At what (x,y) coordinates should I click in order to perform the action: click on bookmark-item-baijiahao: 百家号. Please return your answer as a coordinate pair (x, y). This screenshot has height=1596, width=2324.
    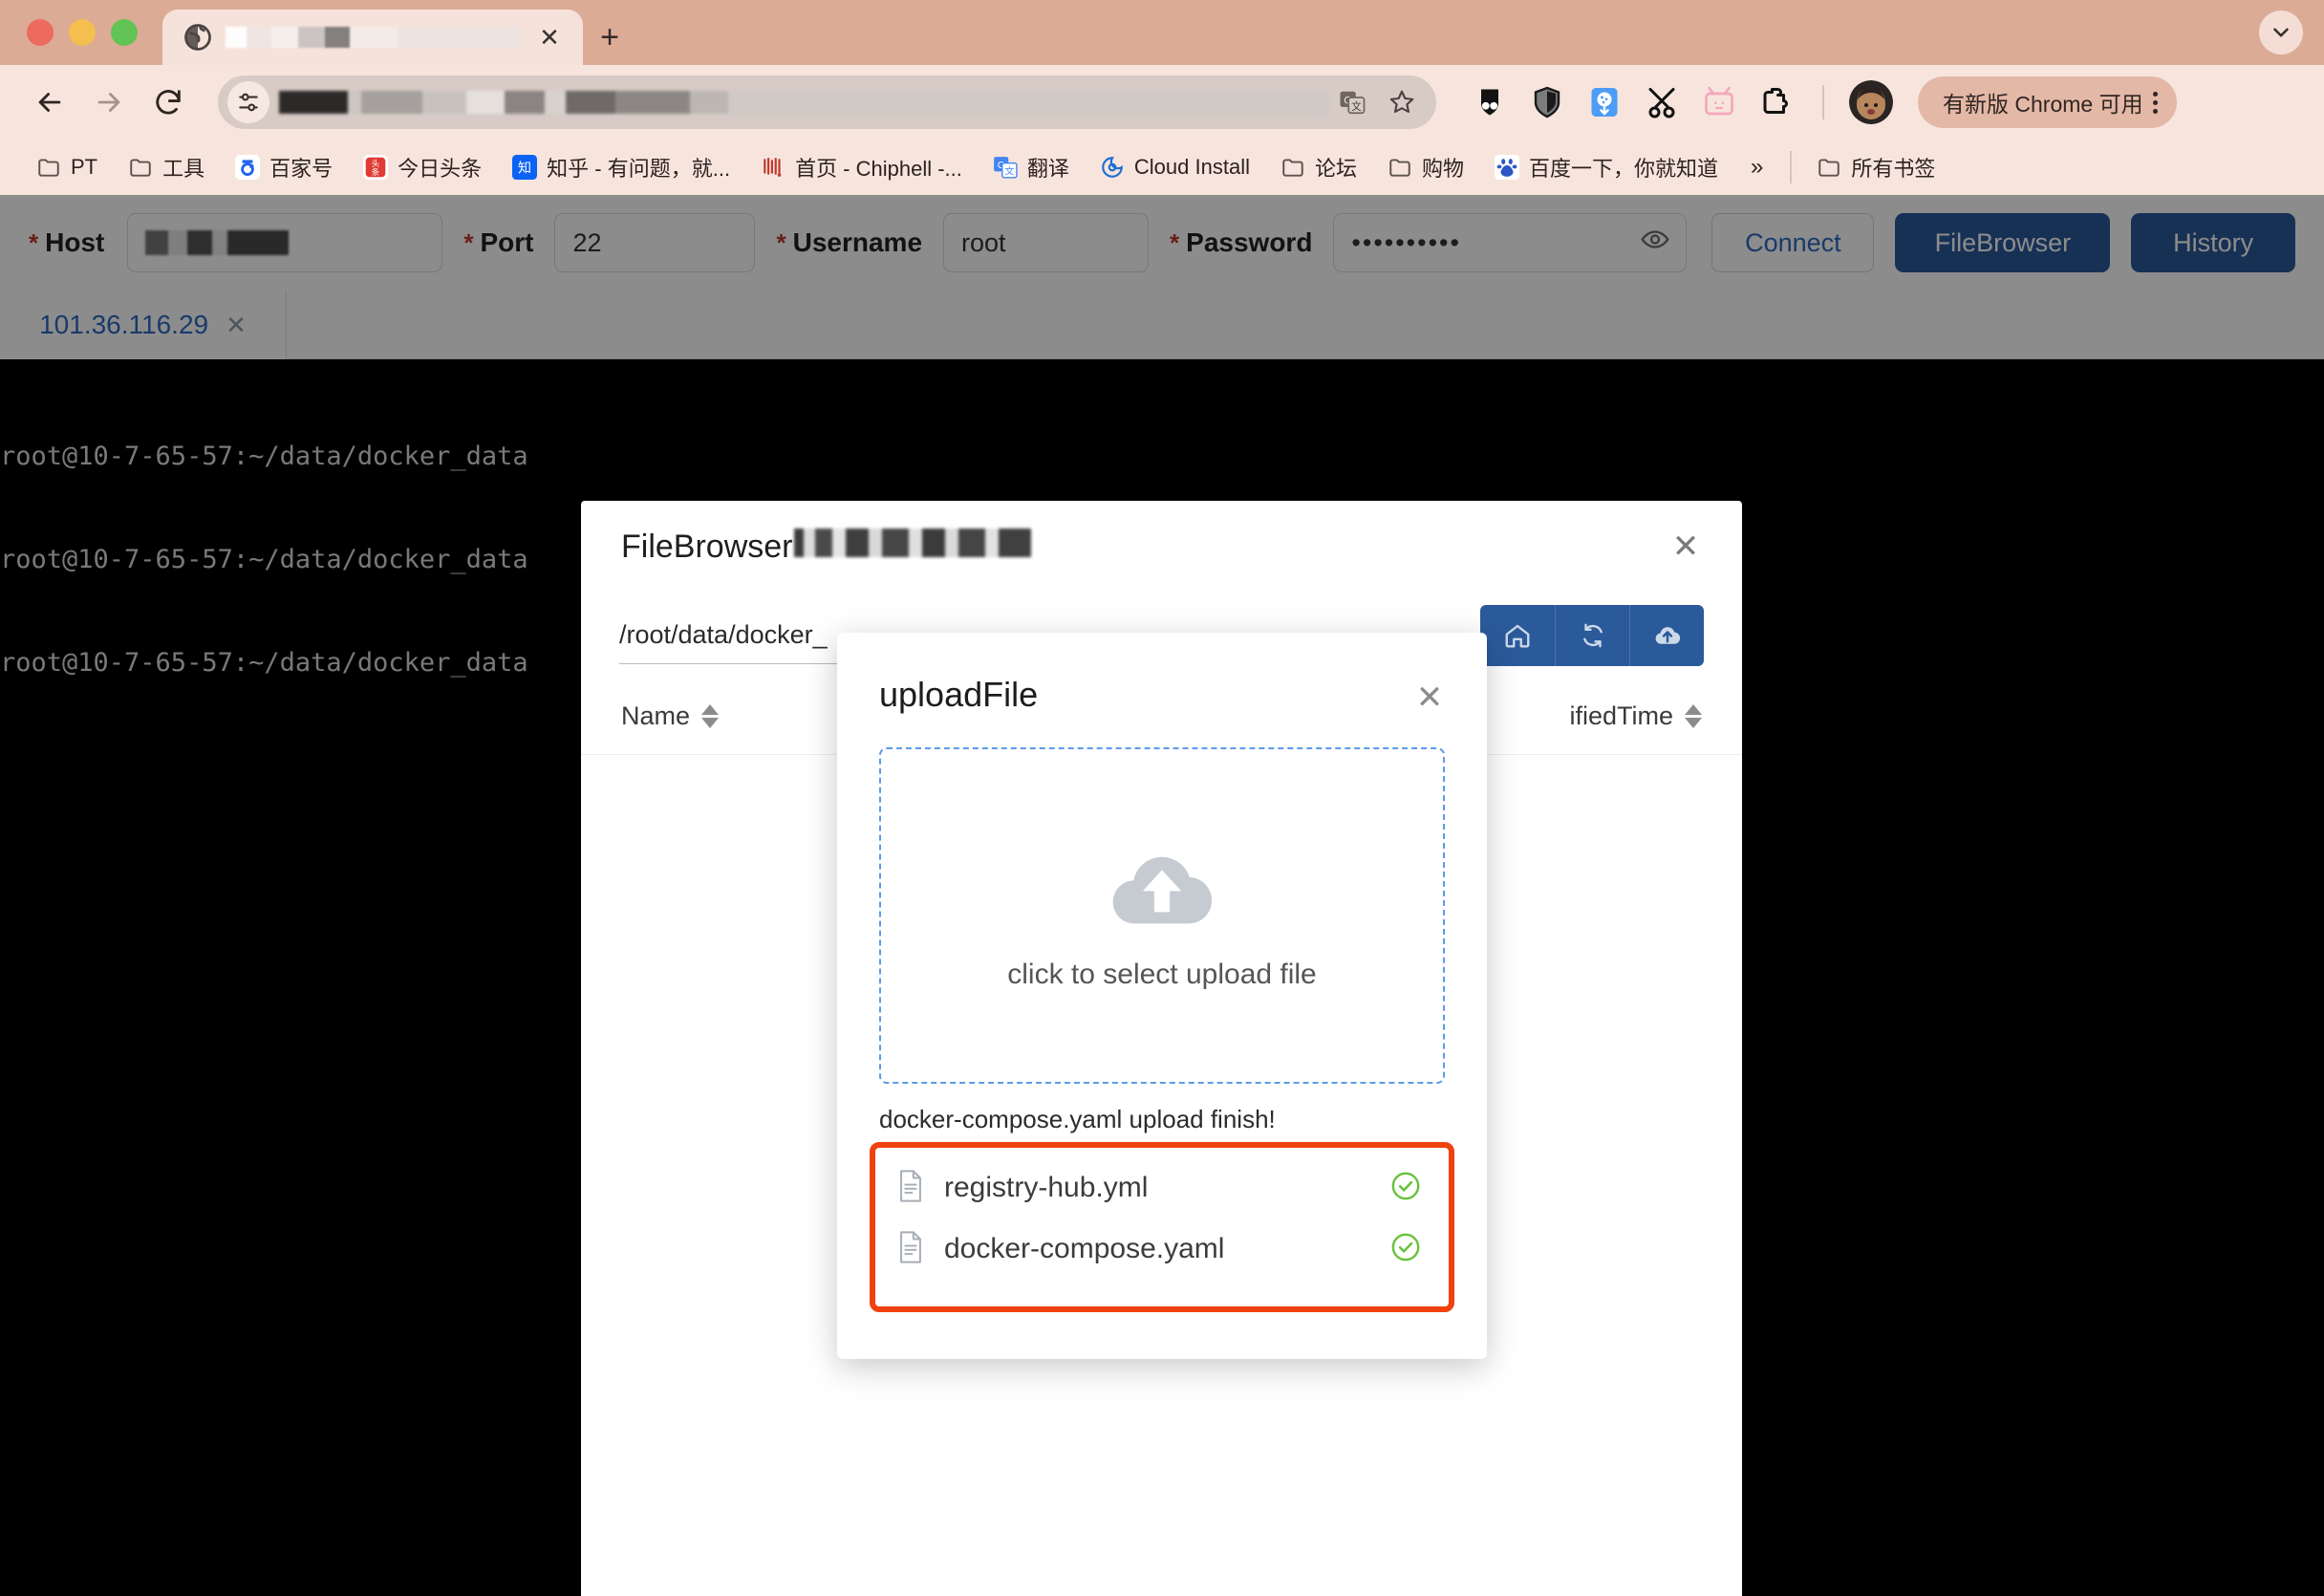
    Looking at the image, I should click on (284, 167).